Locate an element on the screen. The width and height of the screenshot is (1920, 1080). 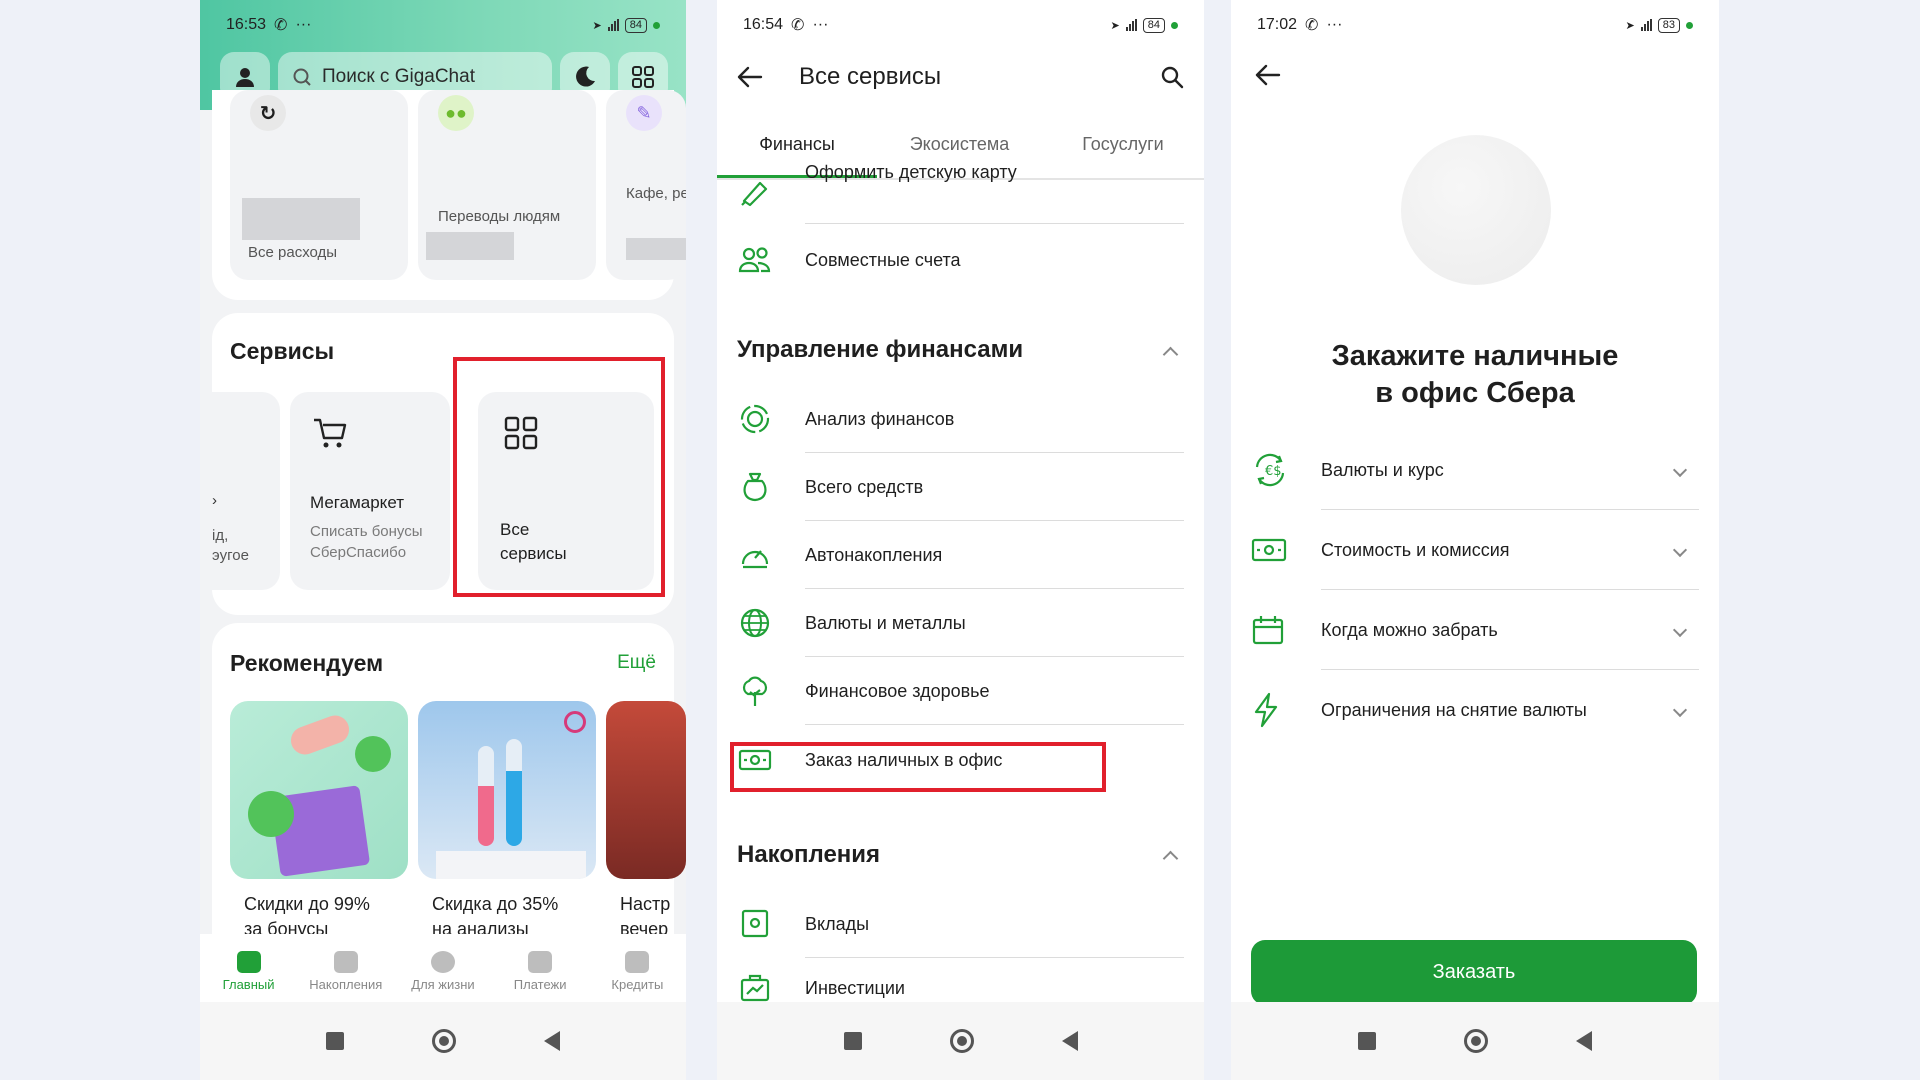
status-time: 16:53 is located at coordinates (246, 24).